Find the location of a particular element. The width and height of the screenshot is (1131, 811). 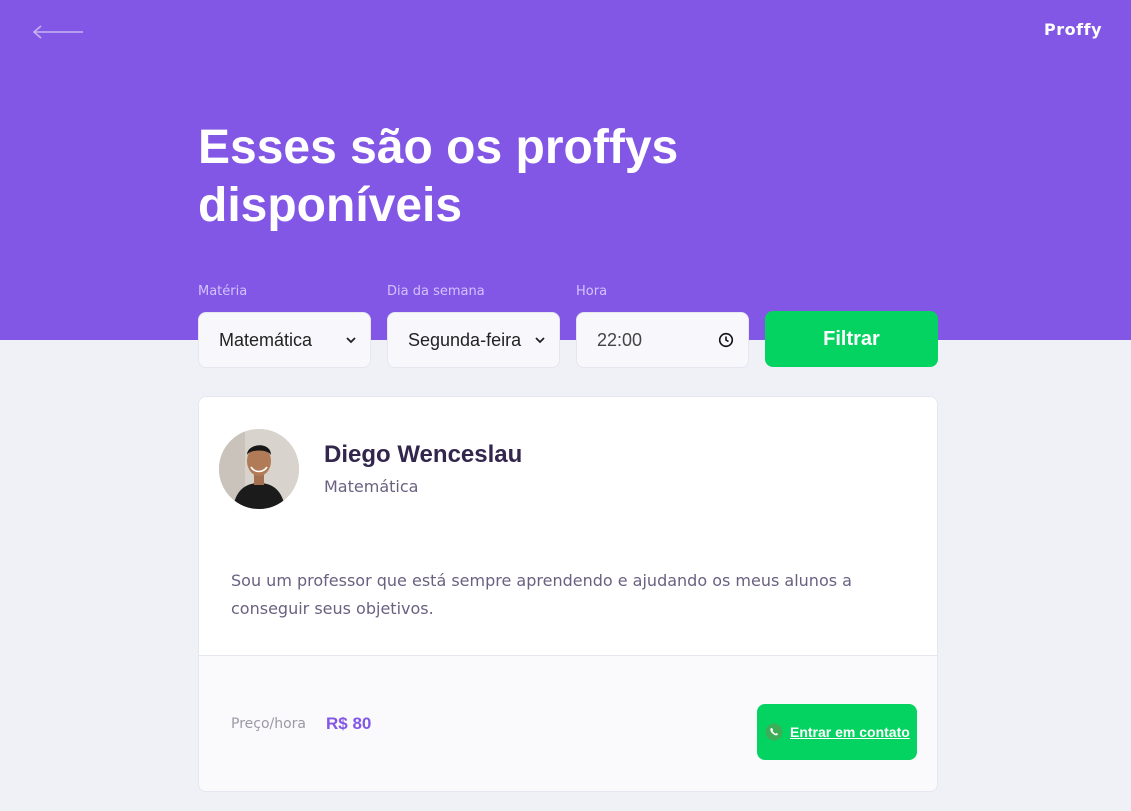

card-footer: Preço/hora R$ 80 Entrar em contato is located at coordinates (568, 723).